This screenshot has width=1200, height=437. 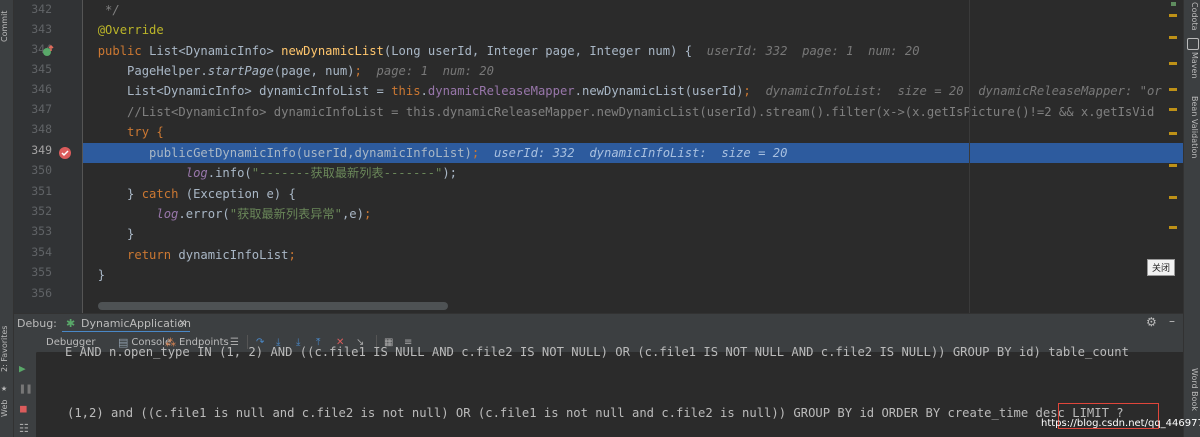 What do you see at coordinates (6, 26) in the screenshot?
I see `commit-tool-tab: Commit` at bounding box center [6, 26].